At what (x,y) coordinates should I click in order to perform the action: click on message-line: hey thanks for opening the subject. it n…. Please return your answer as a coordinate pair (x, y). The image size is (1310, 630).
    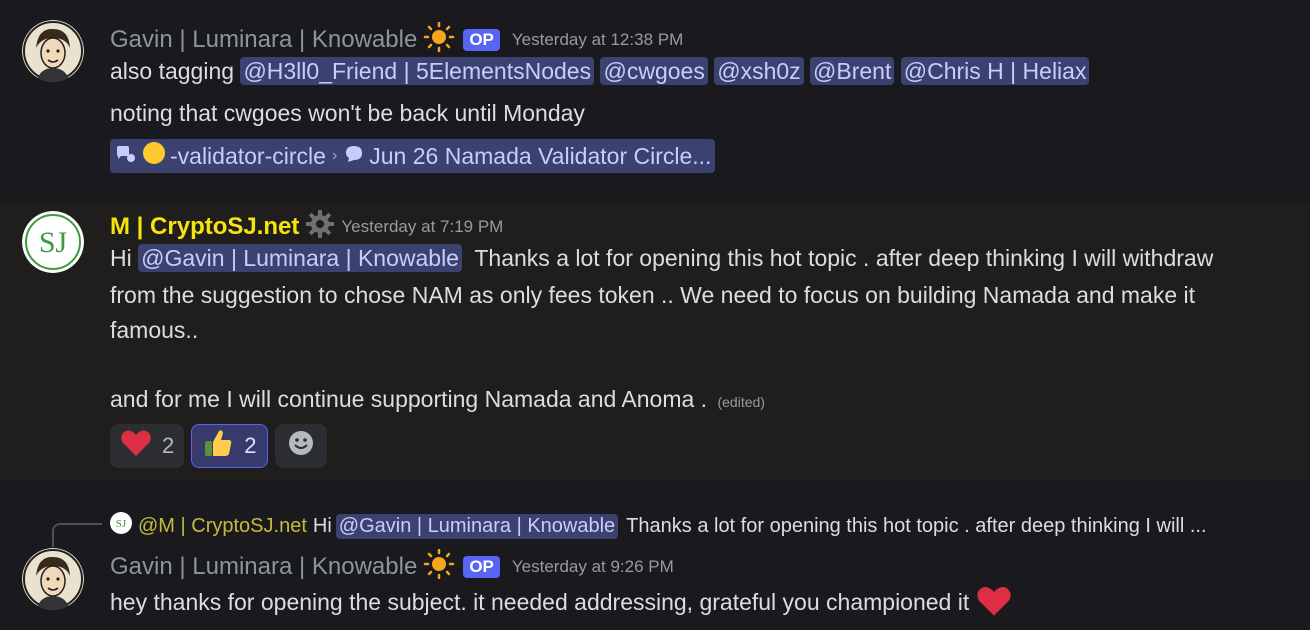
    Looking at the image, I should click on (561, 604).